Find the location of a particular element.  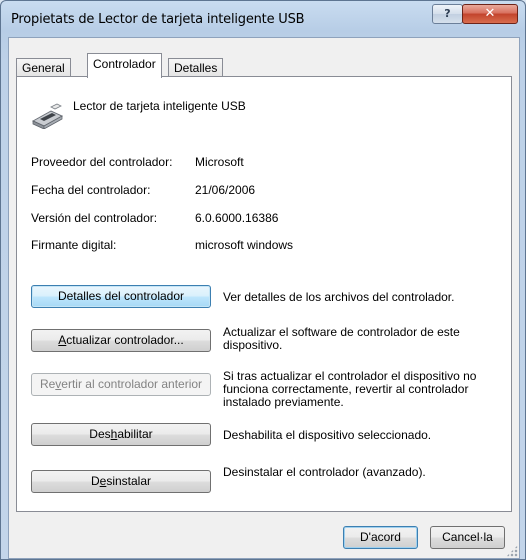

driver-provider-value: Microsoft is located at coordinates (219, 162).